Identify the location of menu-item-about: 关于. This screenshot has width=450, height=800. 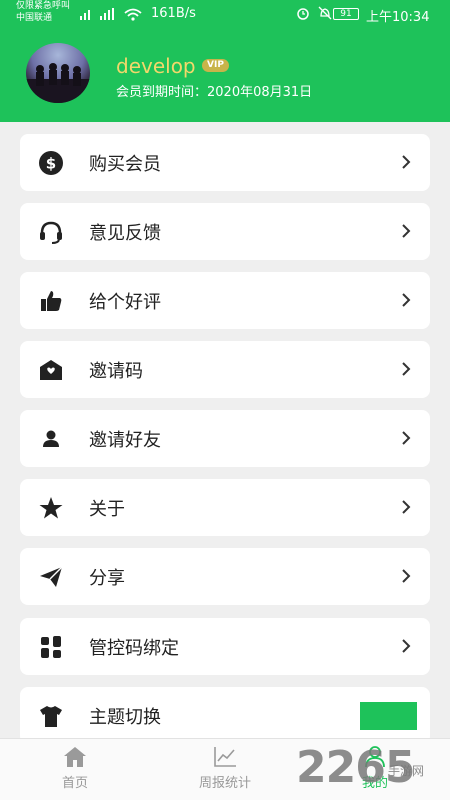
(225, 507).